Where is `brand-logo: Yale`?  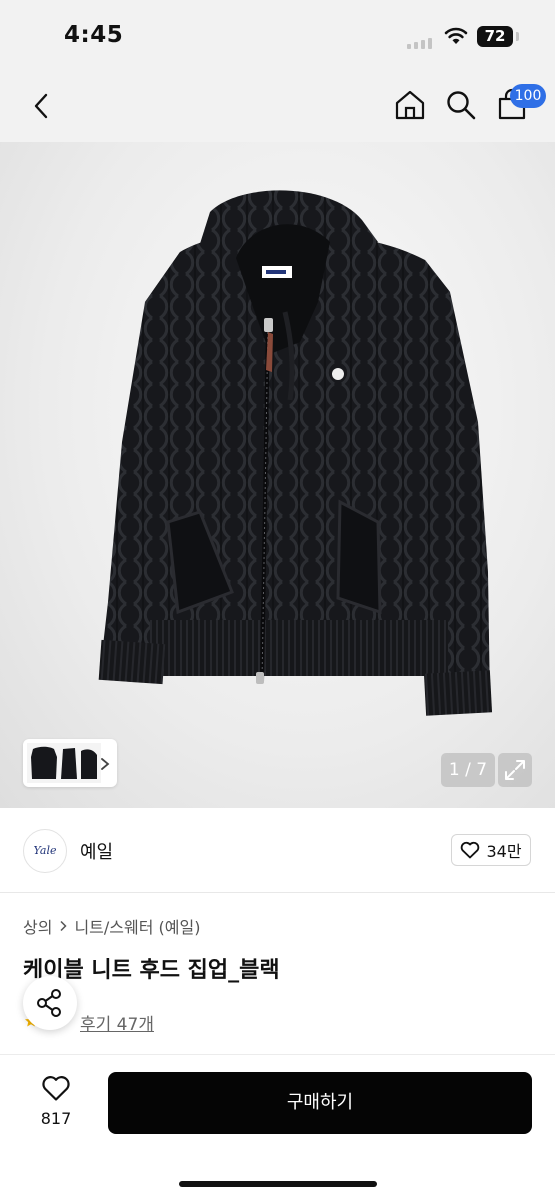 brand-logo: Yale is located at coordinates (45, 851).